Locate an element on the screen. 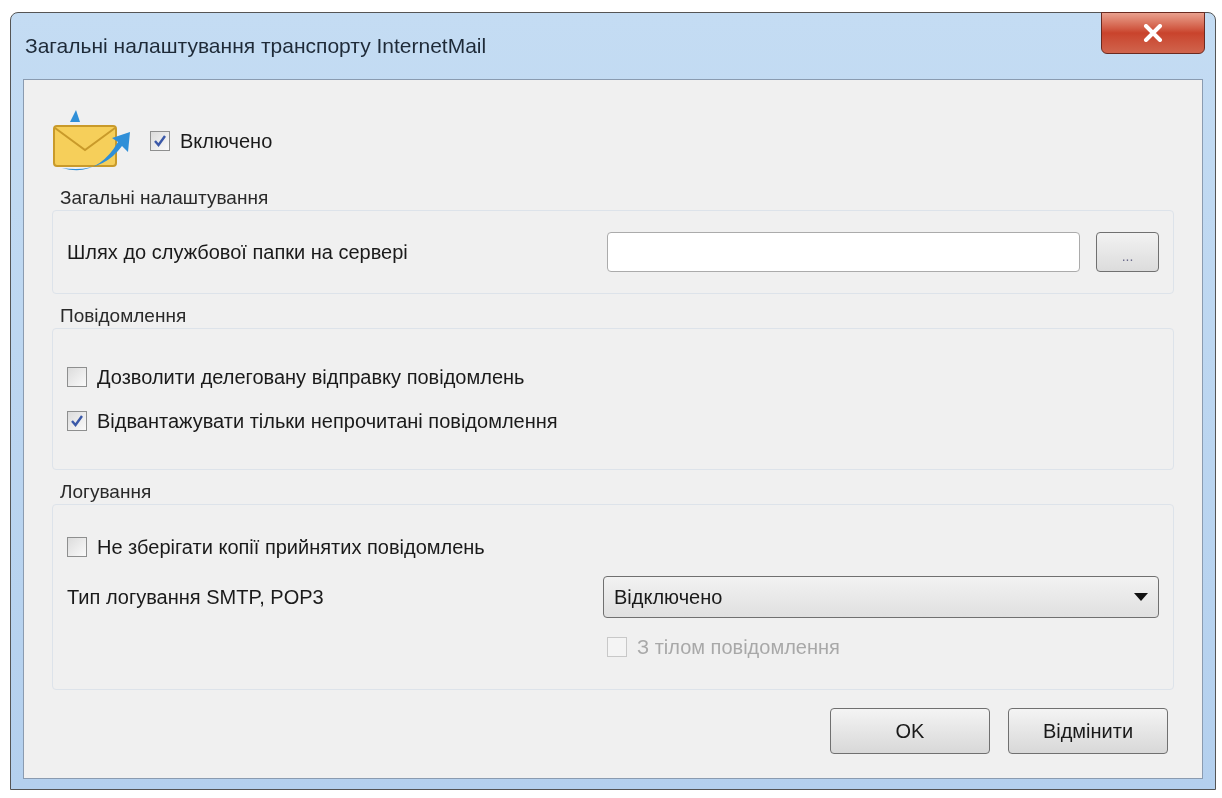 The height and width of the screenshot is (798, 1222). path-field is located at coordinates (843, 252).